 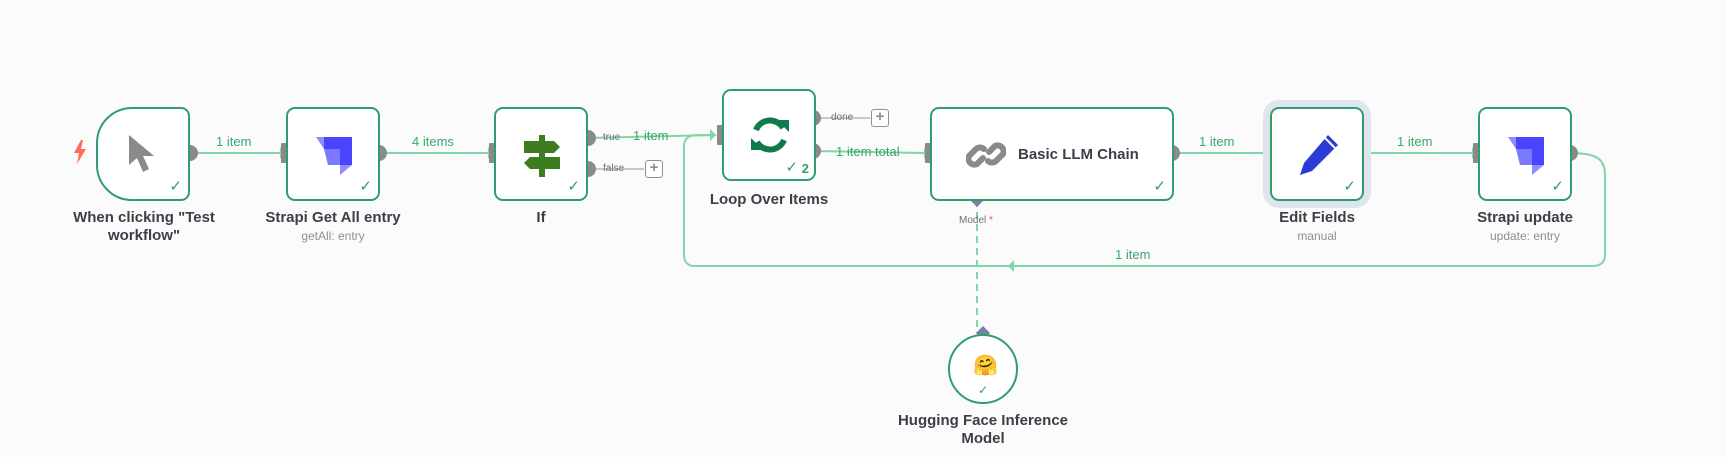 I want to click on edge-label-get-to-if: 4 items, so click(x=433, y=141).